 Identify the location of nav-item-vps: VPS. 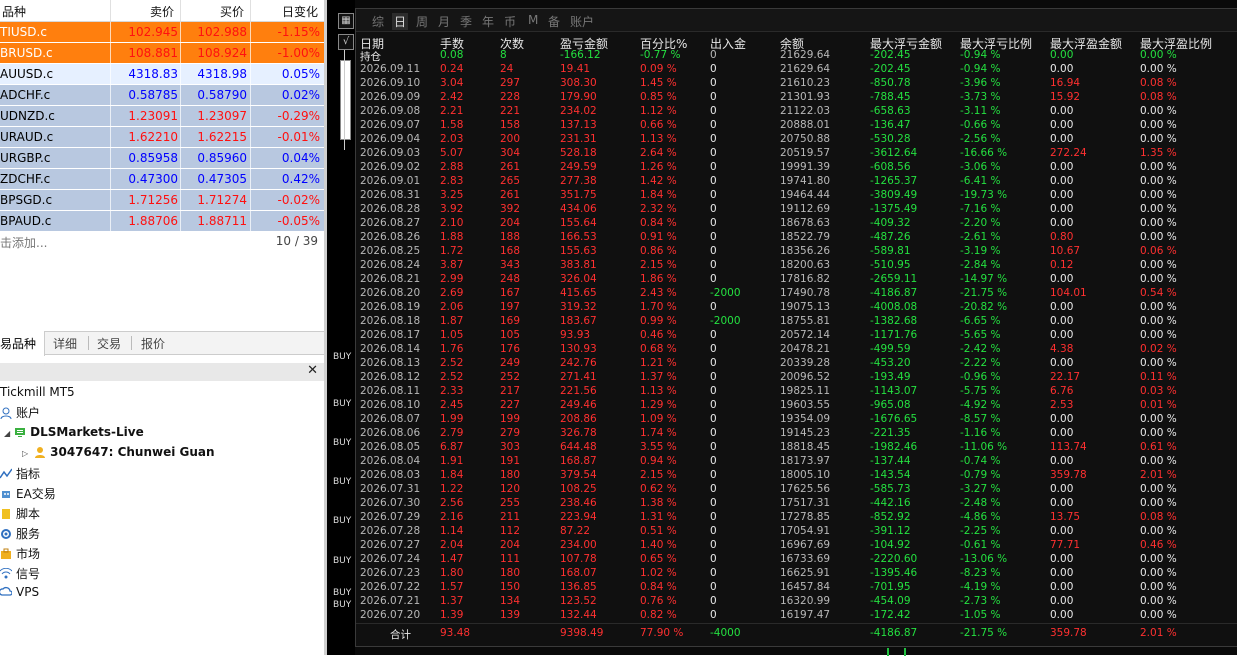
(19, 592).